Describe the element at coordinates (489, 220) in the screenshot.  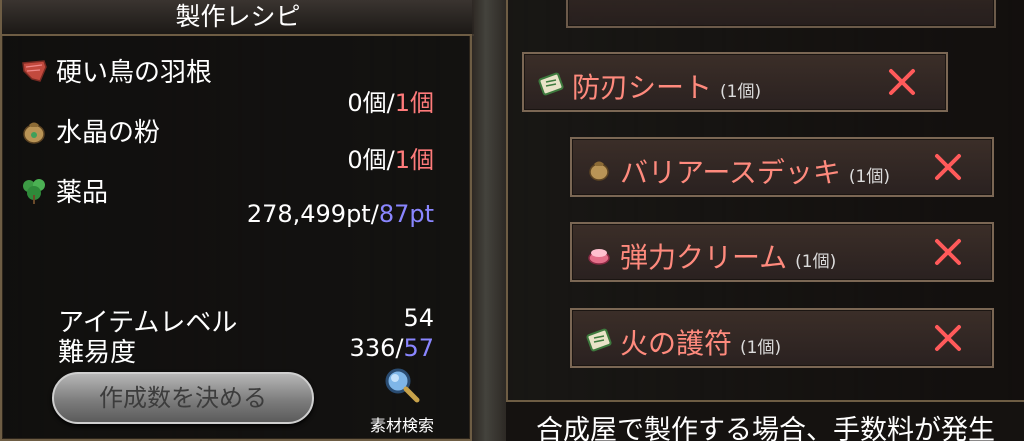
I see `panel-divider` at that location.